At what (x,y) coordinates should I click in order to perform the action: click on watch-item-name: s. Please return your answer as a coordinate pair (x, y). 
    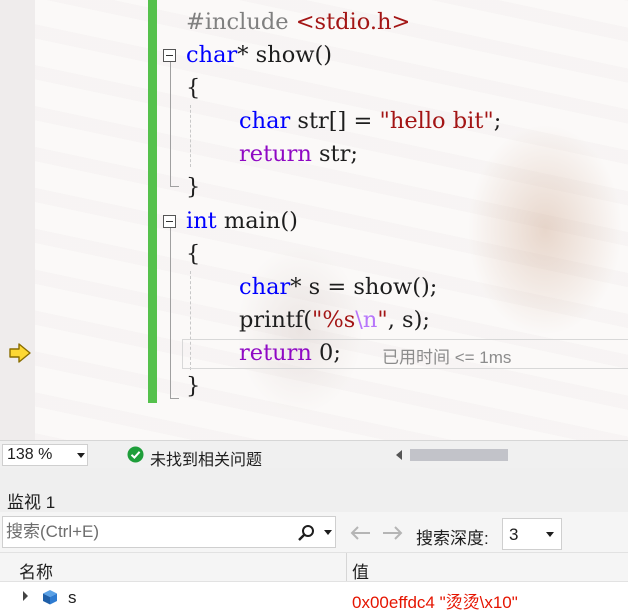
    Looking at the image, I should click on (72, 598).